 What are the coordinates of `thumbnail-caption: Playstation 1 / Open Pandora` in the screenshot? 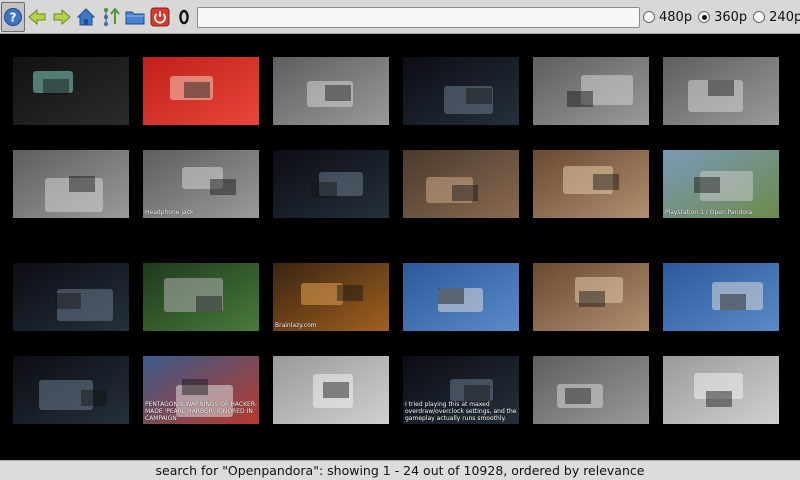 It's located at (709, 212).